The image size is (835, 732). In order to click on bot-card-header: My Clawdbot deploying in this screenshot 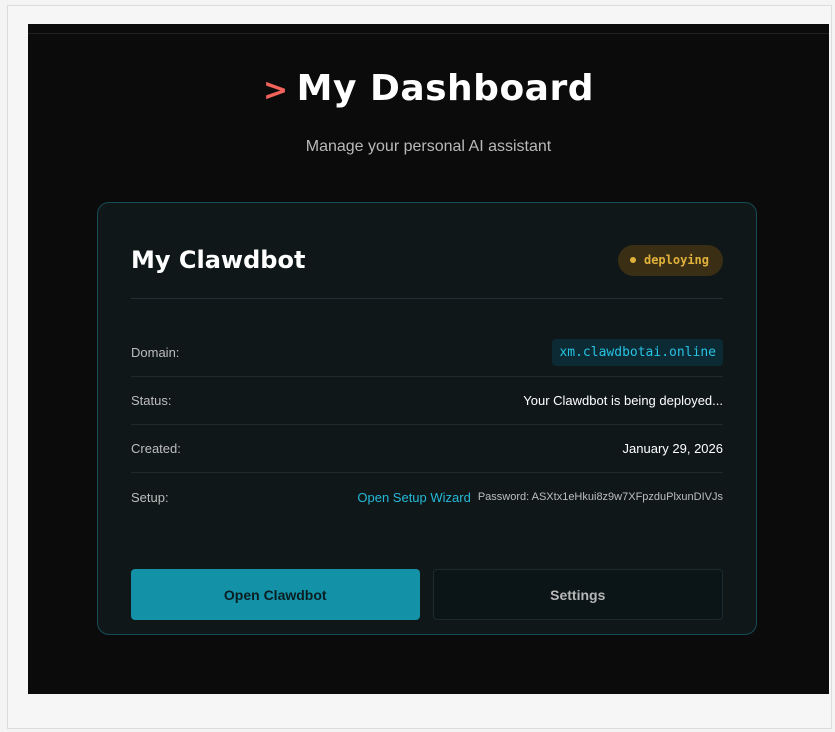, I will do `click(427, 260)`.